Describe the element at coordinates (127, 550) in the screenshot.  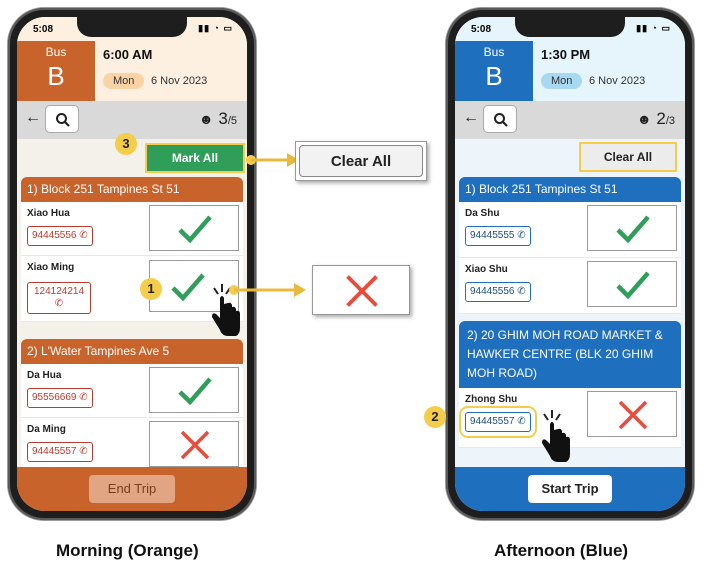
I see `caption-morning: Morning (Orange)` at that location.